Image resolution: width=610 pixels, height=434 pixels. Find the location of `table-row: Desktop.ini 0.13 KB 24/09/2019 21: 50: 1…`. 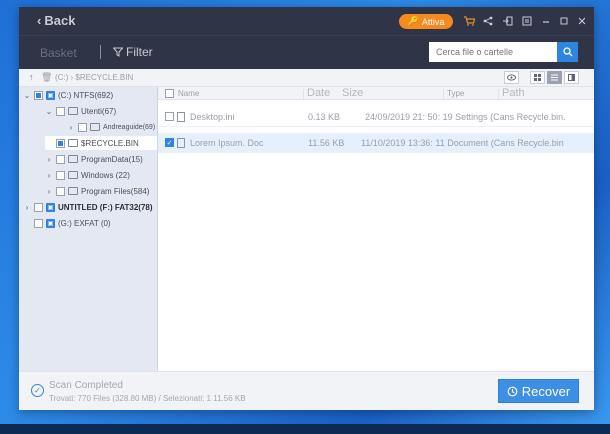

table-row: Desktop.ini 0.13 KB 24/09/2019 21: 50: 1… is located at coordinates (376, 117).